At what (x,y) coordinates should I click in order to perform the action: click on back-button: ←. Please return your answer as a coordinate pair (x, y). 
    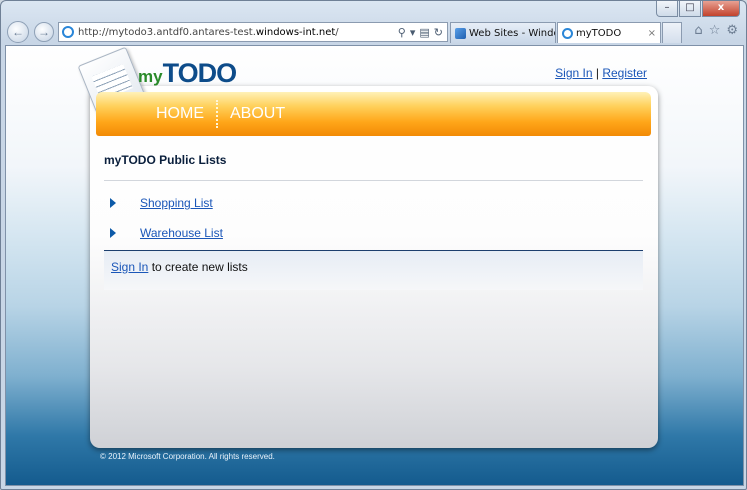
    Looking at the image, I should click on (18, 32).